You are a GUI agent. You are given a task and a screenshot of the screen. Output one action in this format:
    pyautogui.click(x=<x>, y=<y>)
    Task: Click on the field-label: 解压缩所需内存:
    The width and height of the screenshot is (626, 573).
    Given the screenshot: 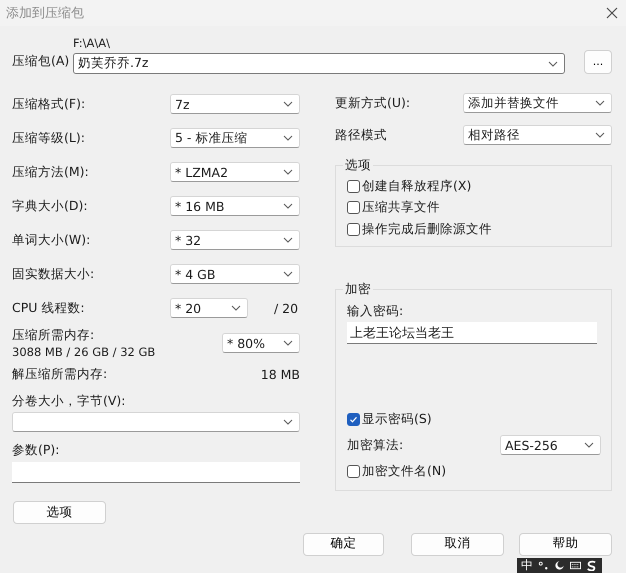 What is the action you would take?
    pyautogui.click(x=60, y=374)
    